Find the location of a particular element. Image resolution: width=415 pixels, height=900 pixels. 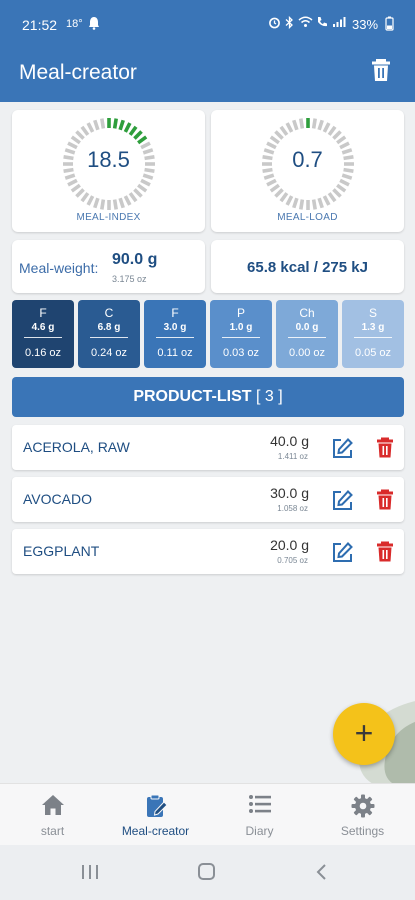

energy-value: 65.8 kcal / 275 kJ is located at coordinates (307, 267).